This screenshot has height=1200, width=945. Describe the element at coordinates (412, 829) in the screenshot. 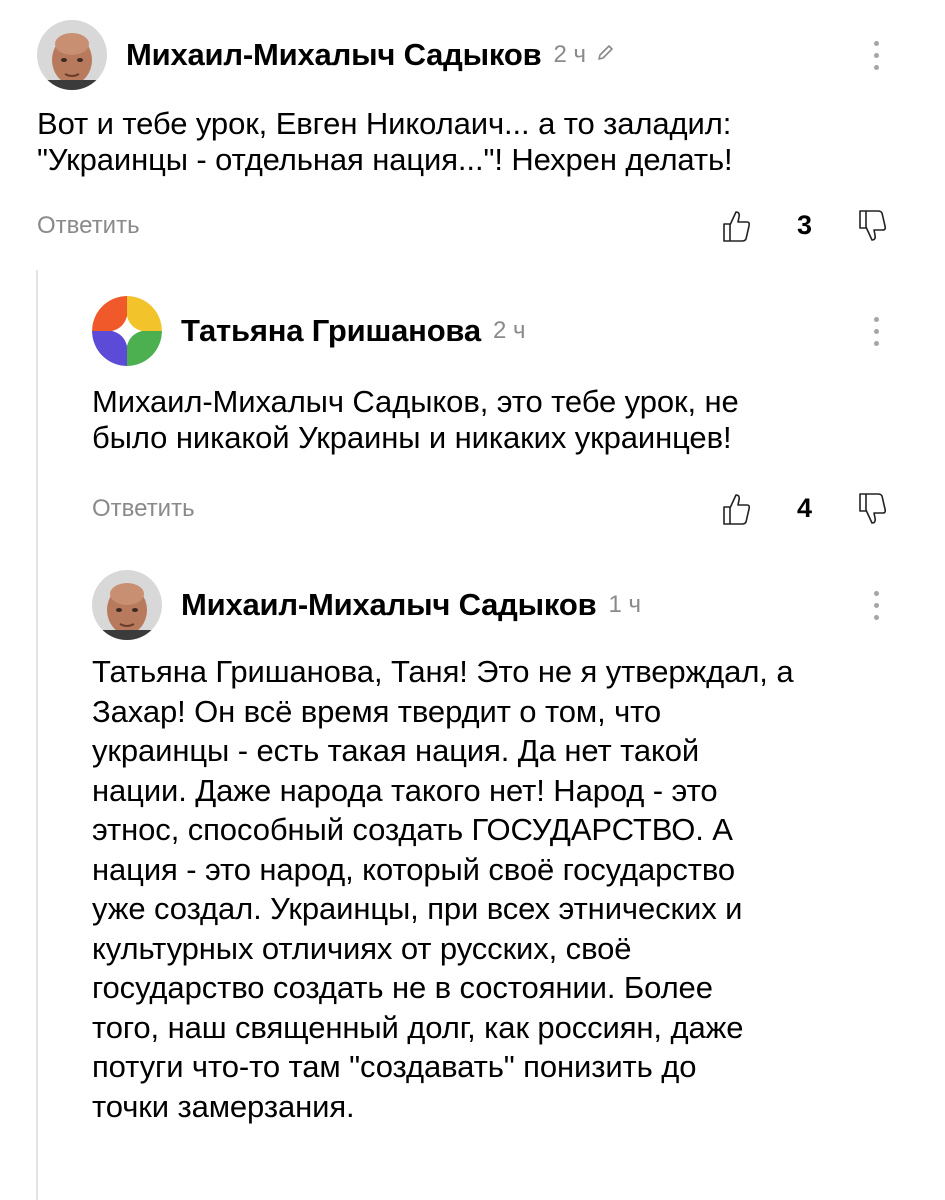

I see `comment-line: этнос, способный создать ГОСУДАРСТВО. А` at that location.